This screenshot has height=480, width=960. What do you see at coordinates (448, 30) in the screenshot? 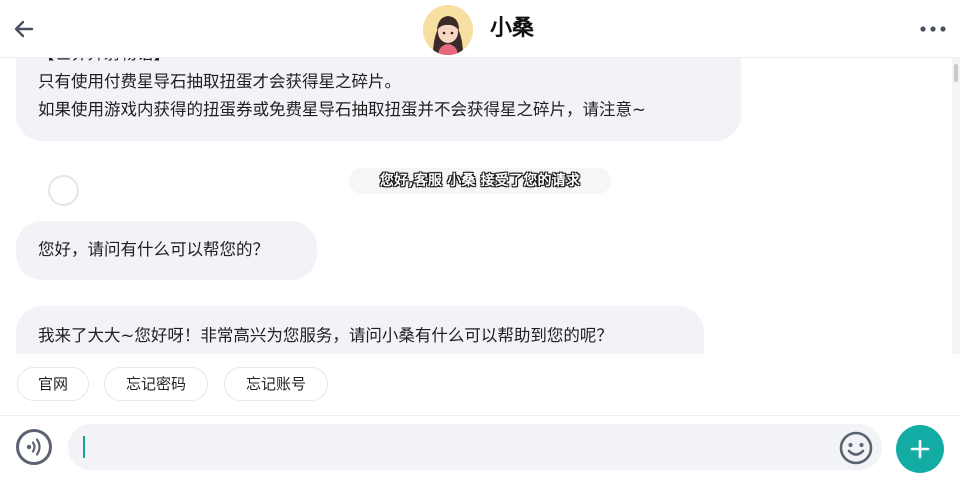
I see `agent-avatar` at bounding box center [448, 30].